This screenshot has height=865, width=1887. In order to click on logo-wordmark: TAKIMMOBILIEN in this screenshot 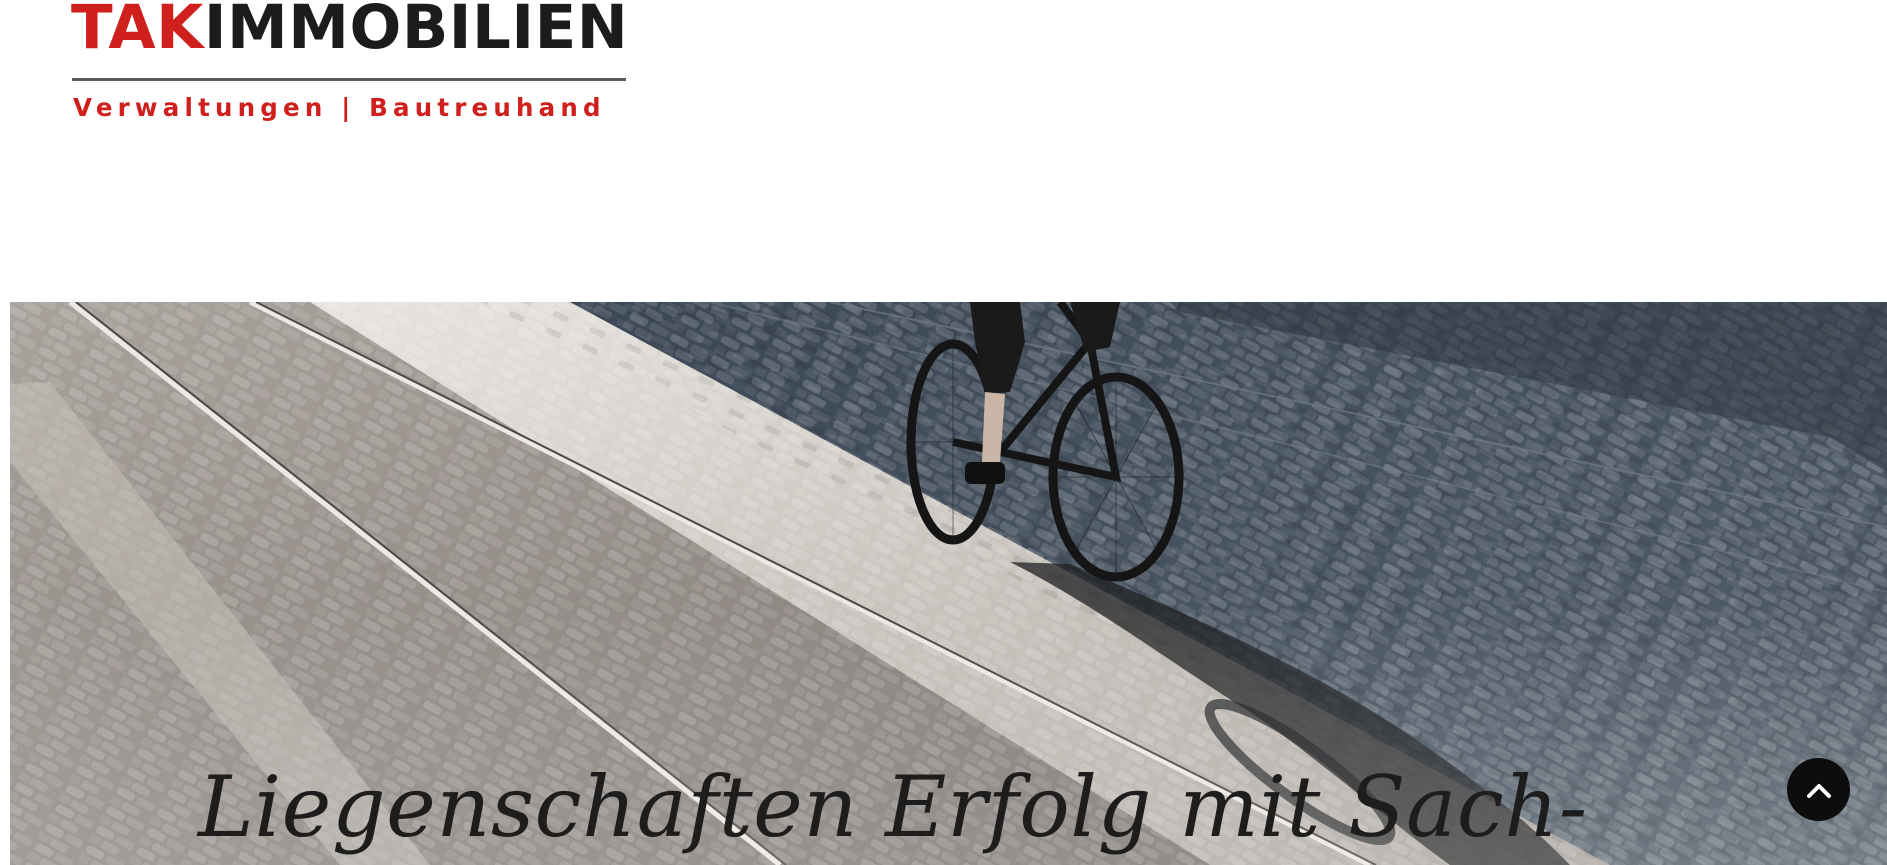, I will do `click(349, 30)`.